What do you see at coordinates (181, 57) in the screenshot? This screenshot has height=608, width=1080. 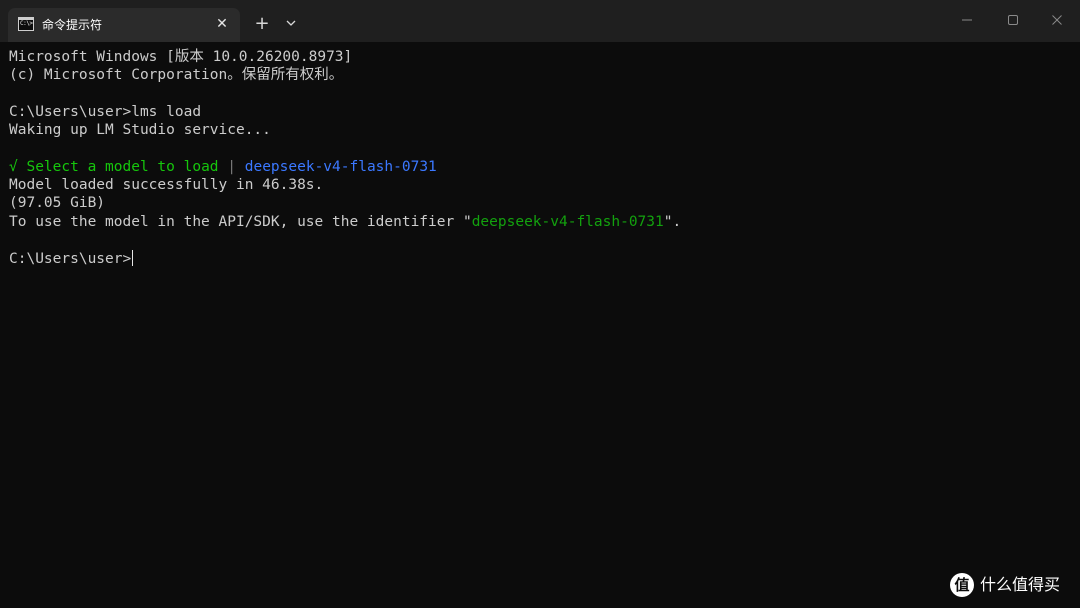 I see `version-line: Microsoft Windows [版本 10.0.26200.8973]` at bounding box center [181, 57].